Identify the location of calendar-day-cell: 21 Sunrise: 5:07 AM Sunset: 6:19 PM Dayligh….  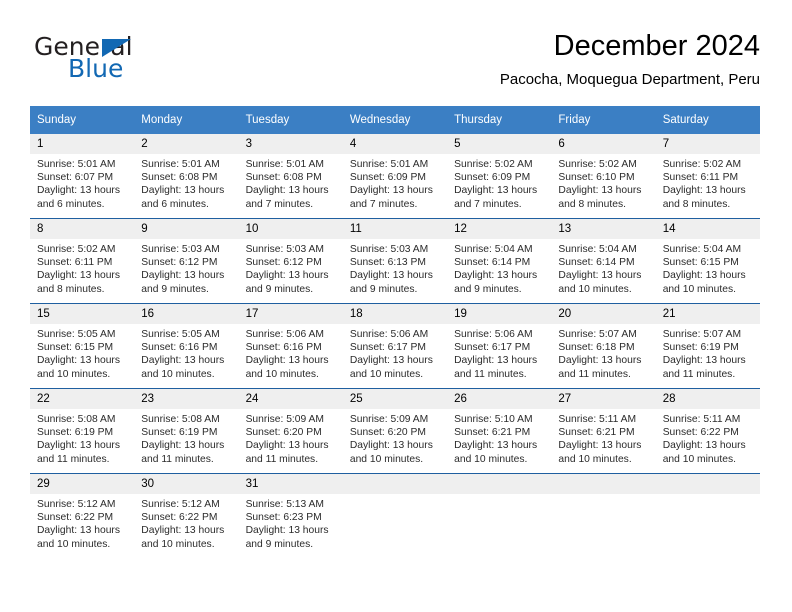
(707, 346).